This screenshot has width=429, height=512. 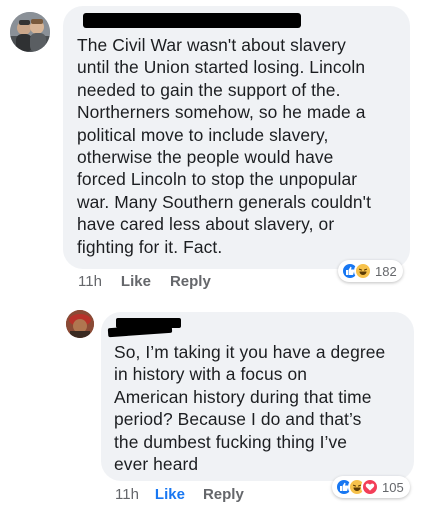 I want to click on comment-text-line: So, I’m taking it you have a degree, so click(x=250, y=352).